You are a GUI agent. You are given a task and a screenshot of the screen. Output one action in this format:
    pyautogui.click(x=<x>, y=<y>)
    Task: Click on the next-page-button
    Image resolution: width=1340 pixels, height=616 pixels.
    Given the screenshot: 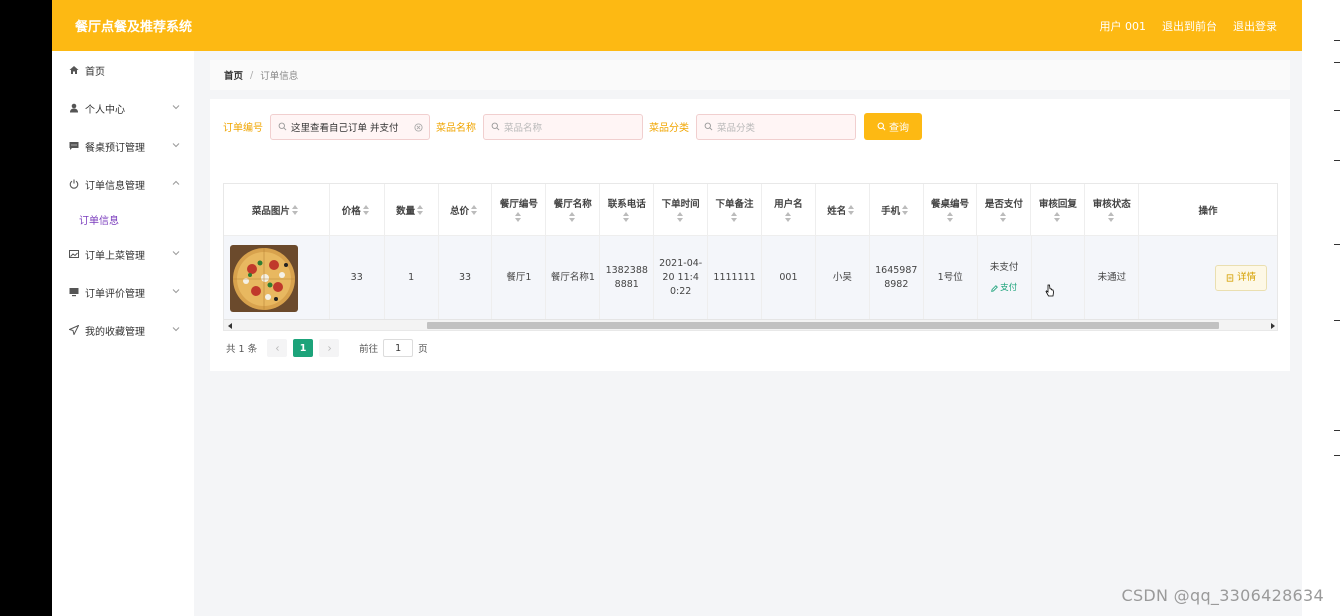 What is the action you would take?
    pyautogui.click(x=329, y=348)
    